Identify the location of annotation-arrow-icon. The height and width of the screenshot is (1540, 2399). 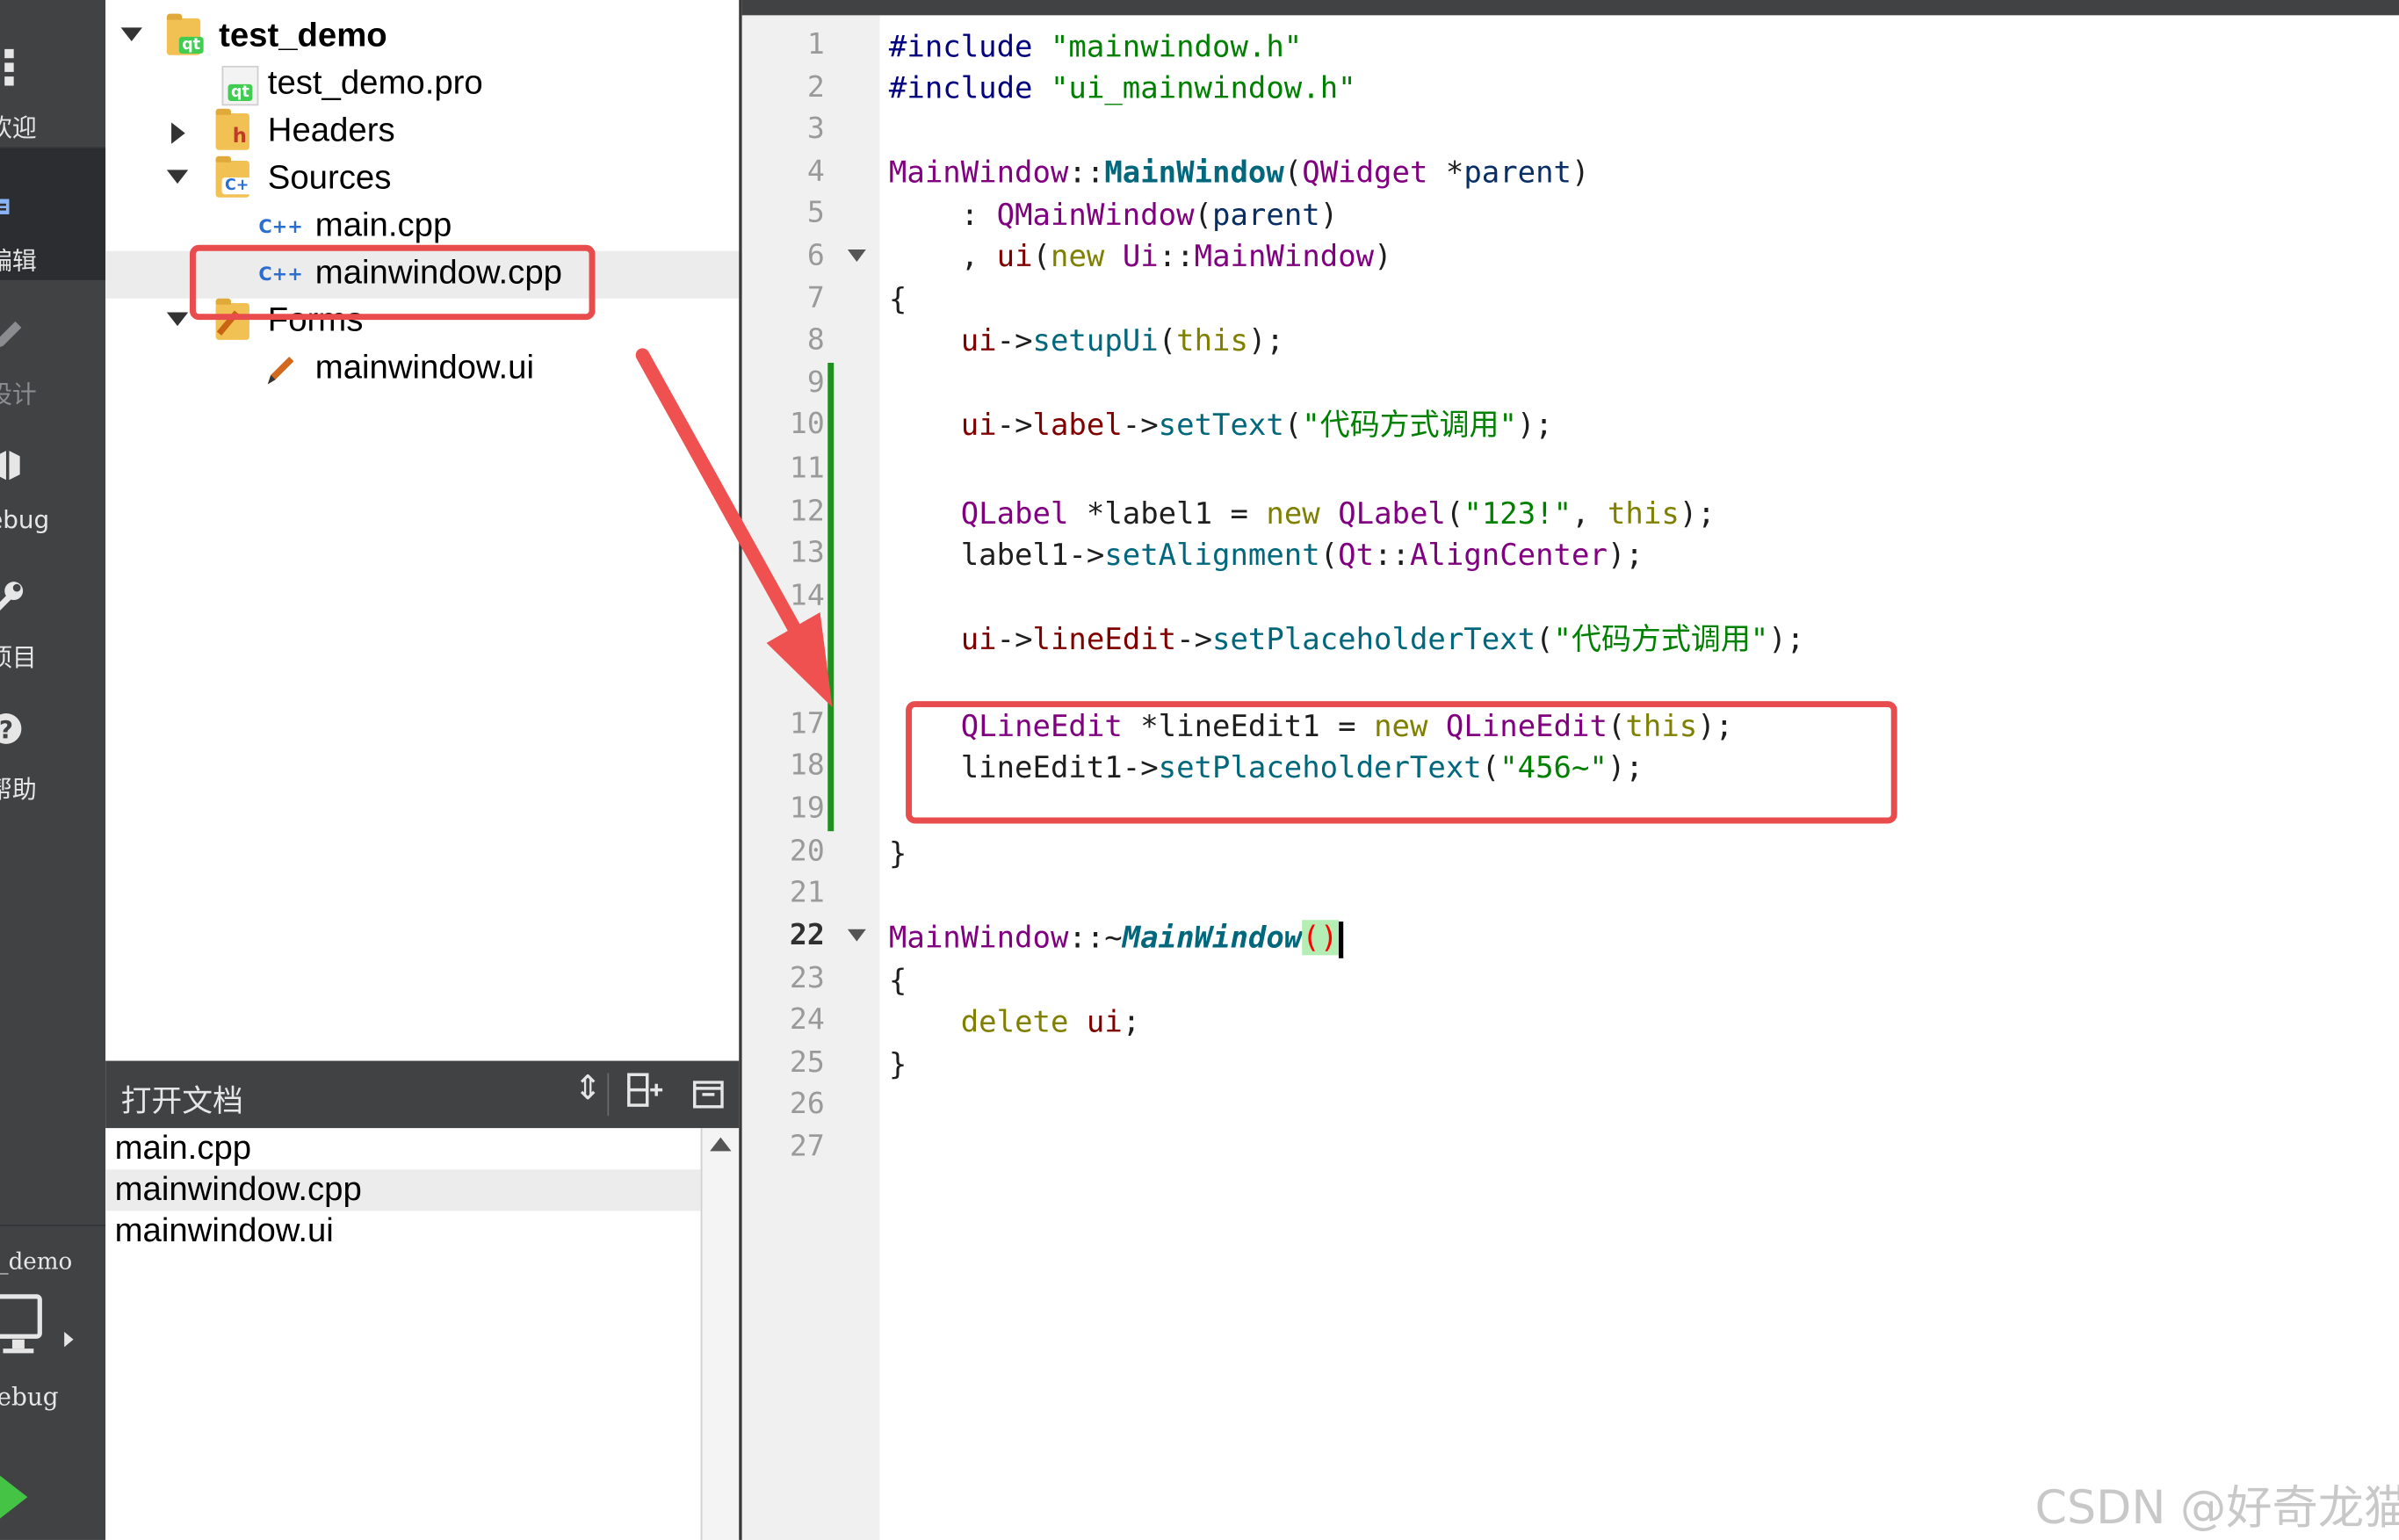
(734, 528).